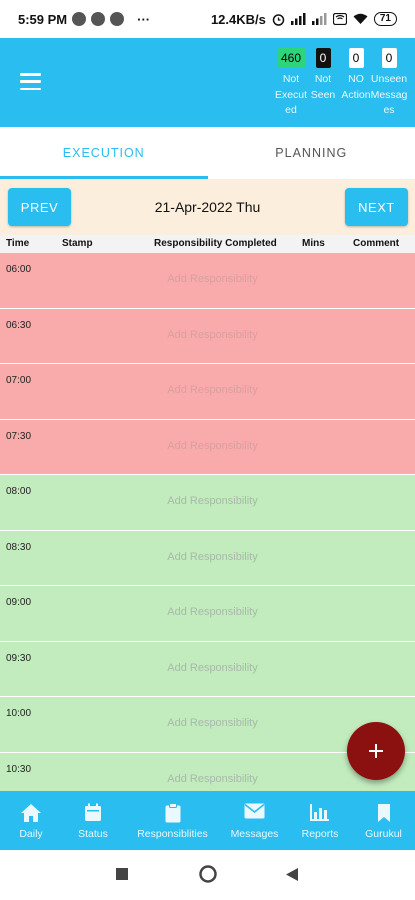 The width and height of the screenshot is (415, 900). I want to click on status-bar-right: 12.4KB/s 71, so click(304, 19).